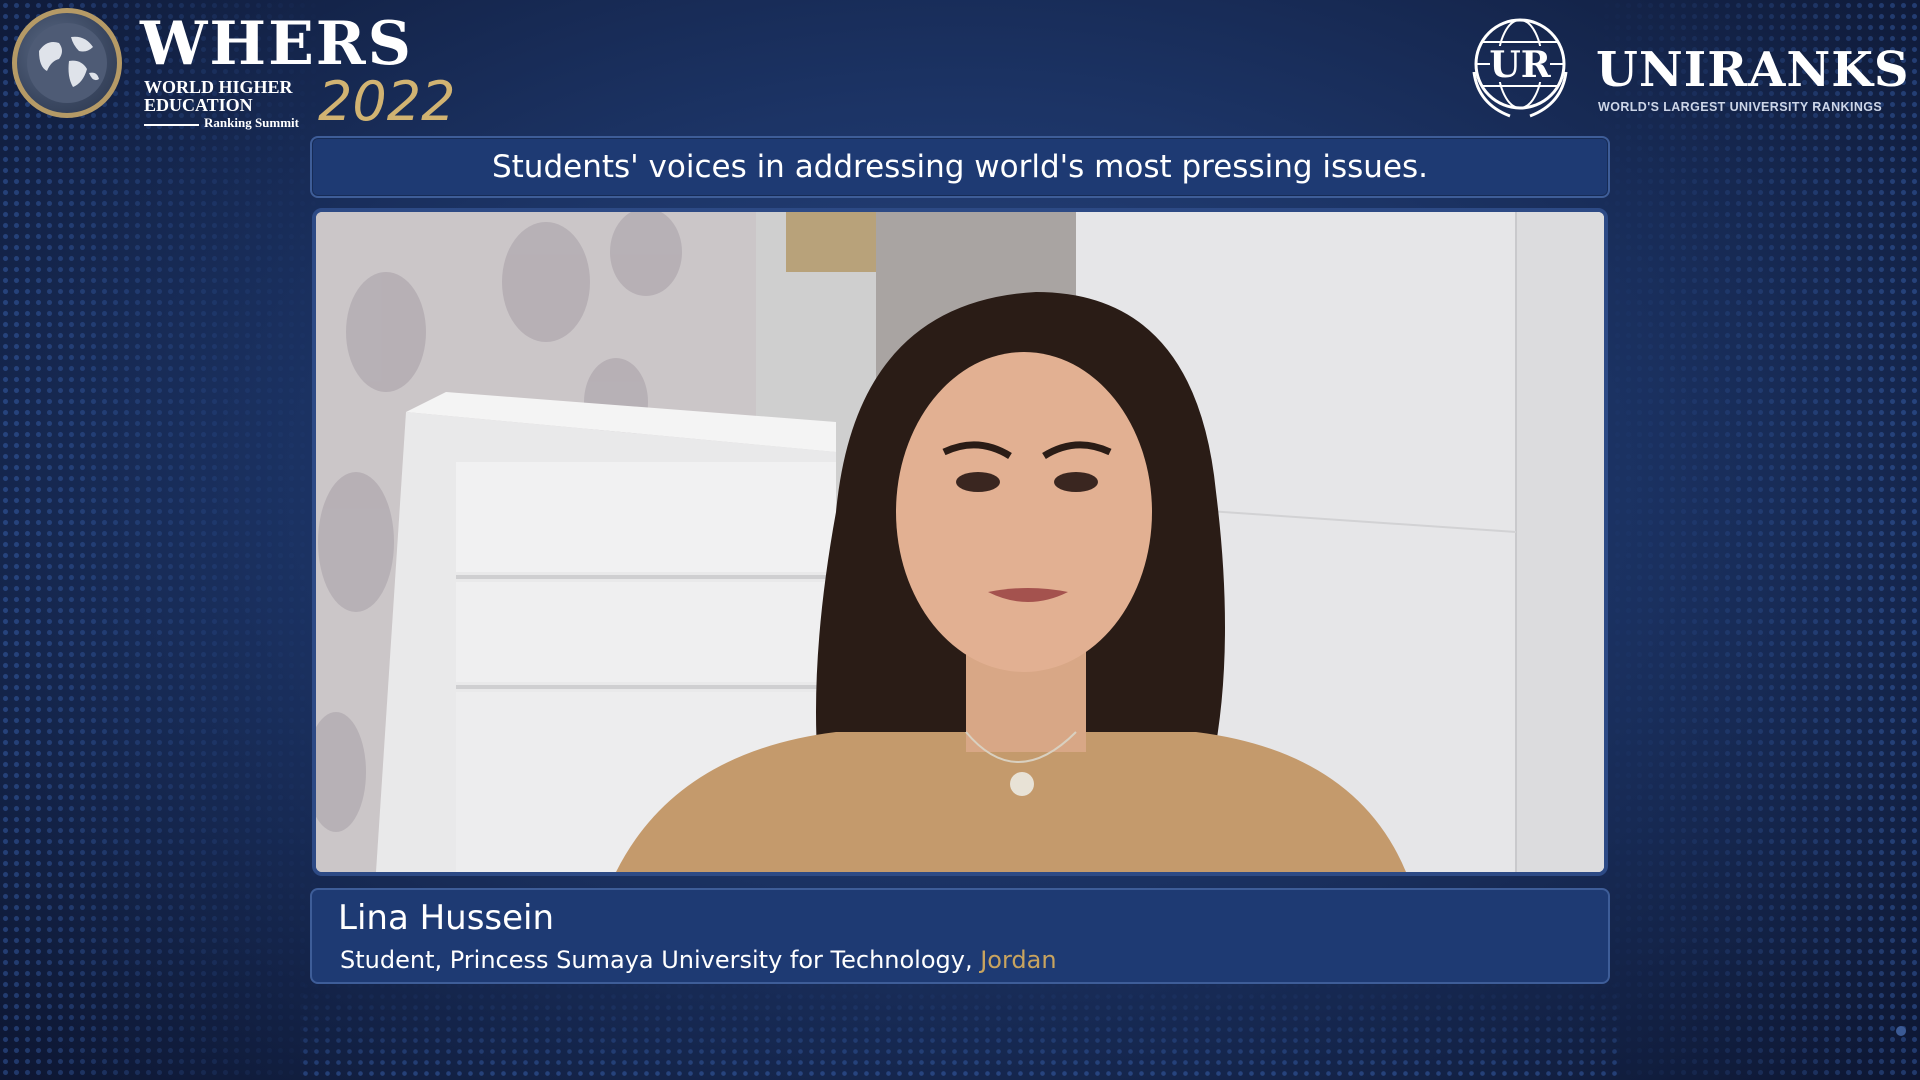 The height and width of the screenshot is (1080, 1920). Describe the element at coordinates (1901, 1031) in the screenshot. I see `corner-indicator-dot` at that location.